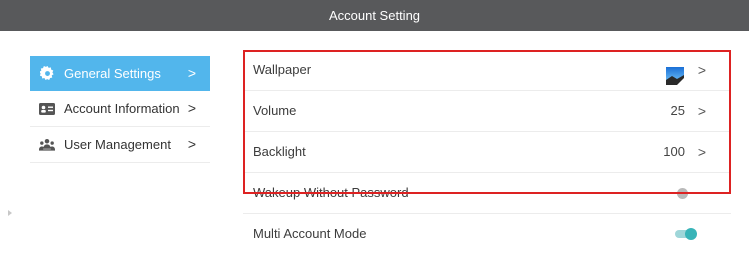  I want to click on setting-label: Volume, so click(275, 110).